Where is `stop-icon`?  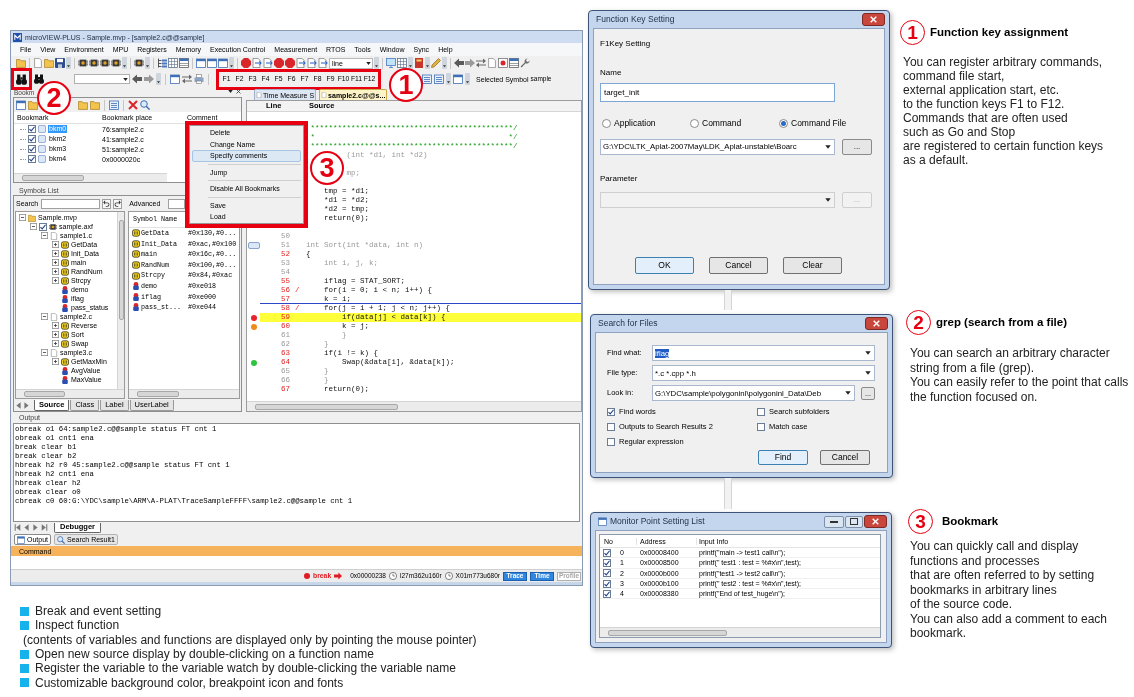 stop-icon is located at coordinates (246, 63).